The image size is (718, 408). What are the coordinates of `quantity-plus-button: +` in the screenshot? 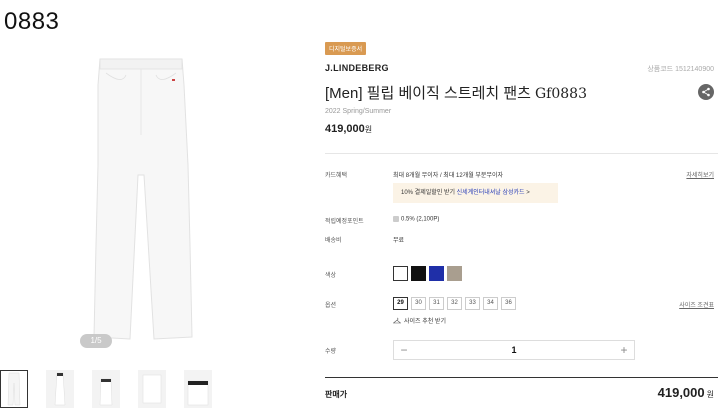 It's located at (624, 350).